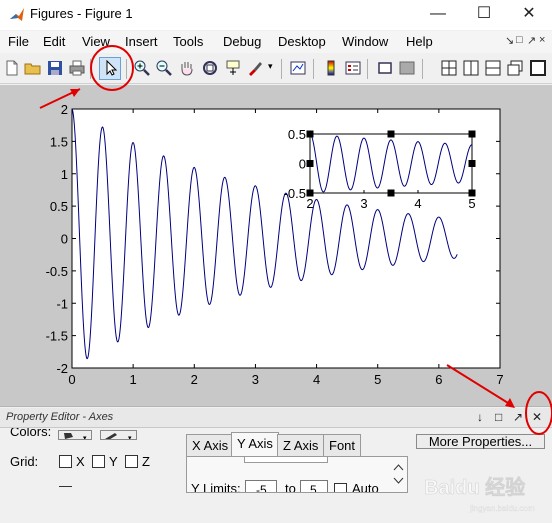 This screenshot has height=523, width=552. What do you see at coordinates (57, 271) in the screenshot?
I see `y-tick-label: -0.5` at bounding box center [57, 271].